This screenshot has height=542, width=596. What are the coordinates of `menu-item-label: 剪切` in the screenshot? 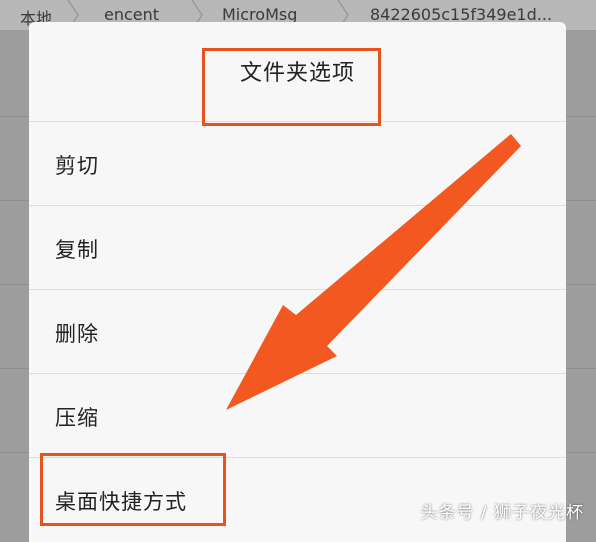 It's located at (77, 166).